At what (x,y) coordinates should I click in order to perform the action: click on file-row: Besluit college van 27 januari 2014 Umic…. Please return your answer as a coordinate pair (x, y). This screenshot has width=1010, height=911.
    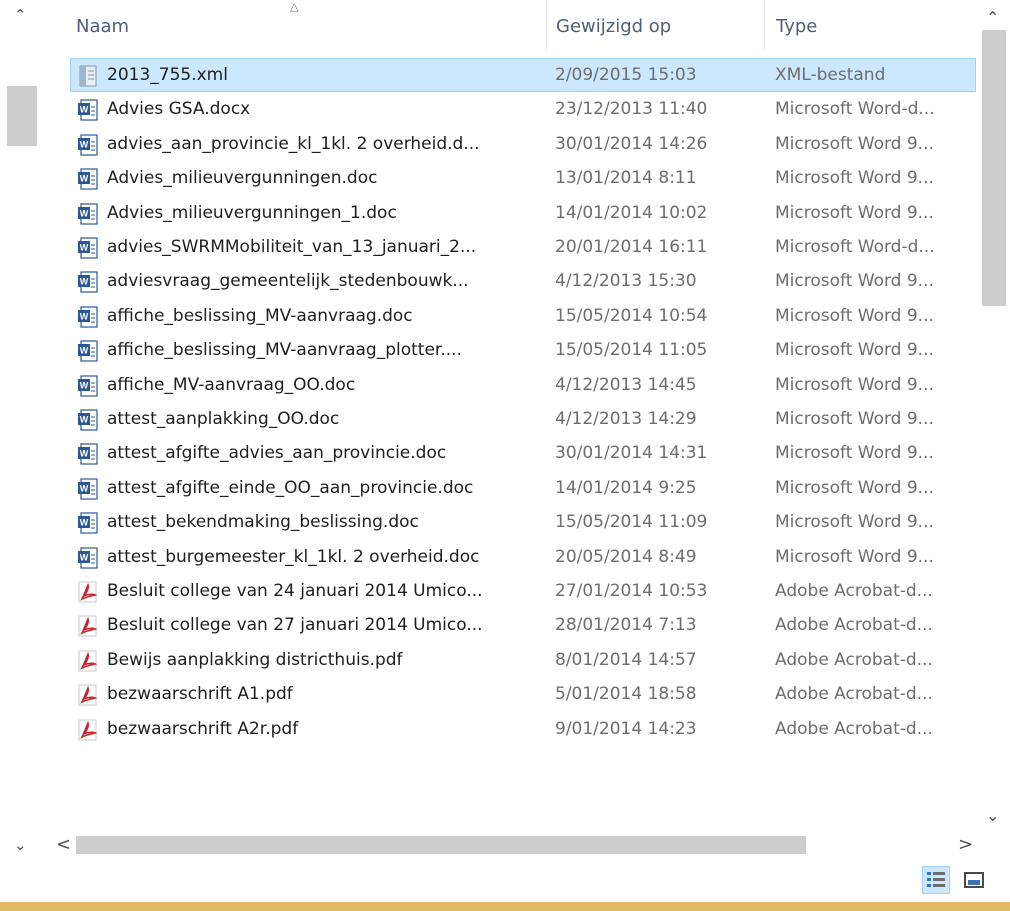
    Looking at the image, I should click on (523, 625).